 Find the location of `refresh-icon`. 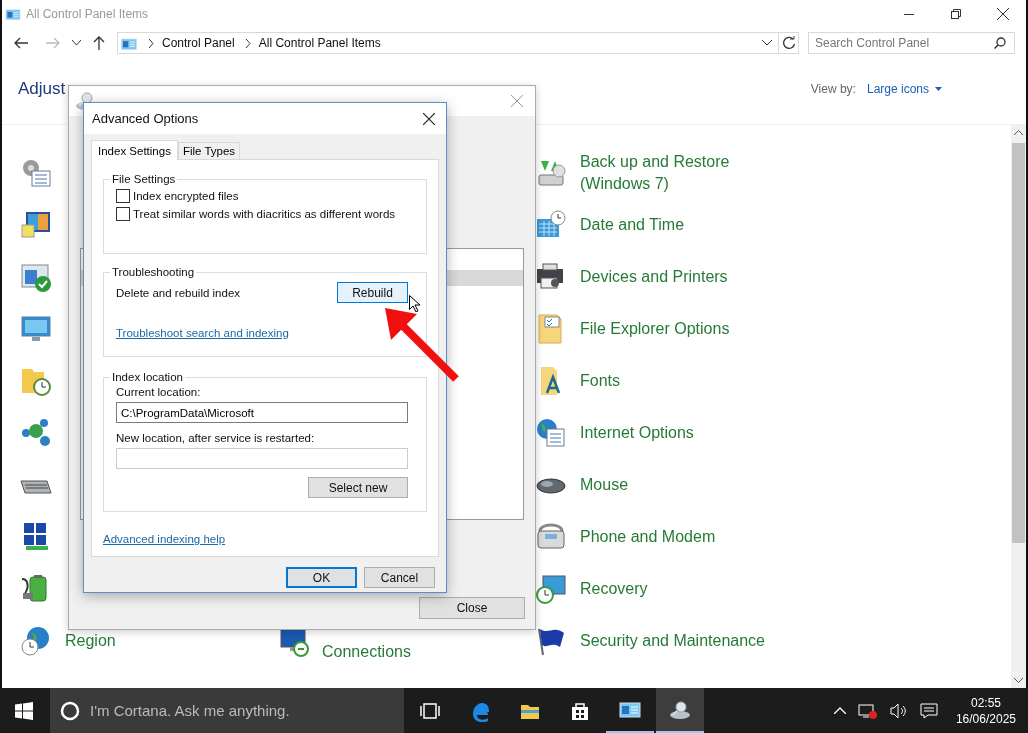

refresh-icon is located at coordinates (788, 43).